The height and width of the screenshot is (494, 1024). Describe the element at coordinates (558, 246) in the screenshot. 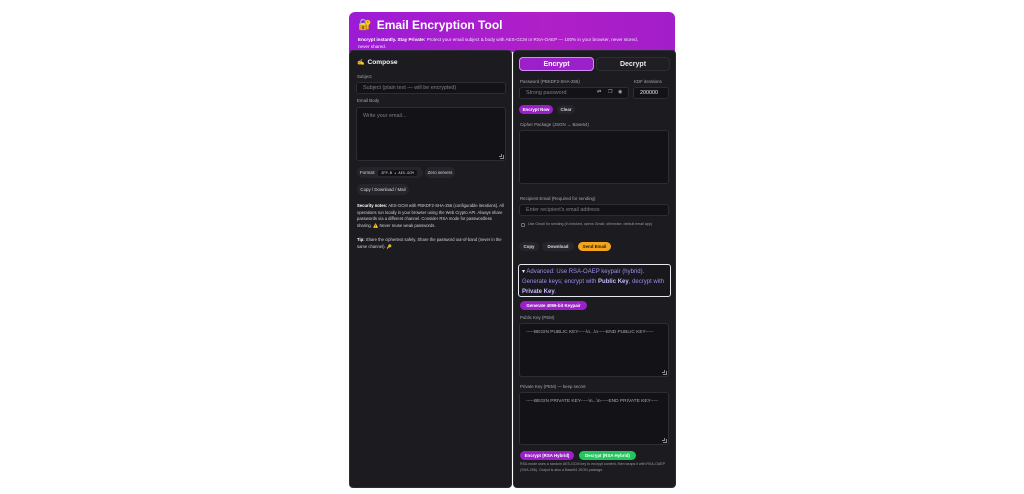

I see `download-button: Download` at that location.